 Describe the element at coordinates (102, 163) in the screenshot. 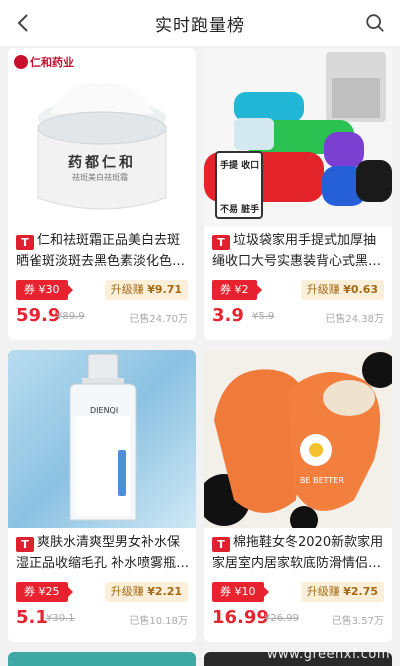

I see `jar-brand-label: 药都仁和` at that location.